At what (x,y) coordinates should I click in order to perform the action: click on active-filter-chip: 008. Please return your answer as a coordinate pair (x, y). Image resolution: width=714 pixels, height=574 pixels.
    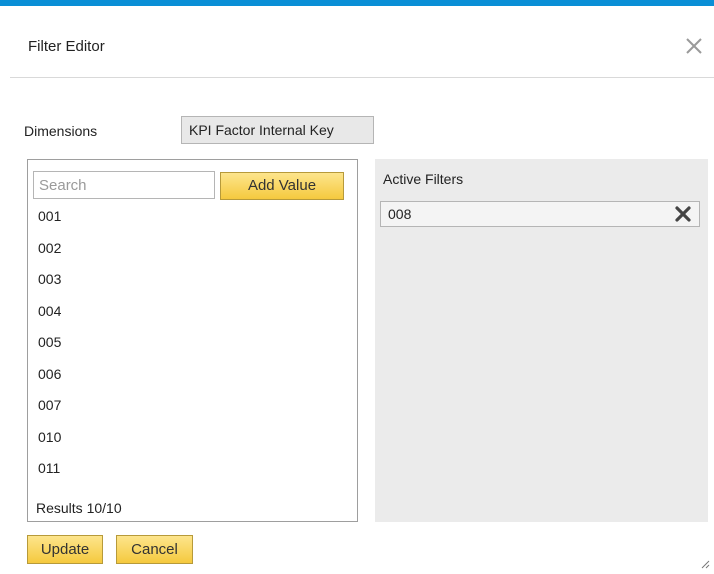
    Looking at the image, I should click on (540, 214).